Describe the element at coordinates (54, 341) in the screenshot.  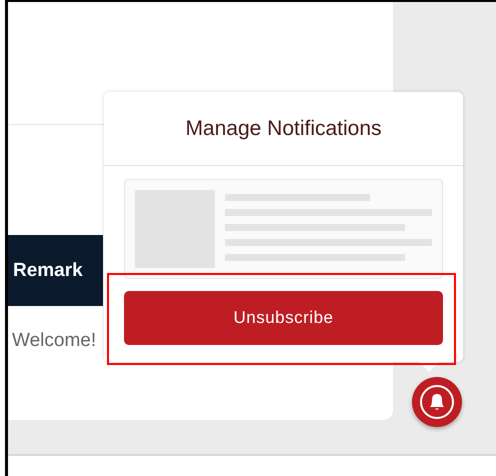
I see `welcome-message: Welcome!` at that location.